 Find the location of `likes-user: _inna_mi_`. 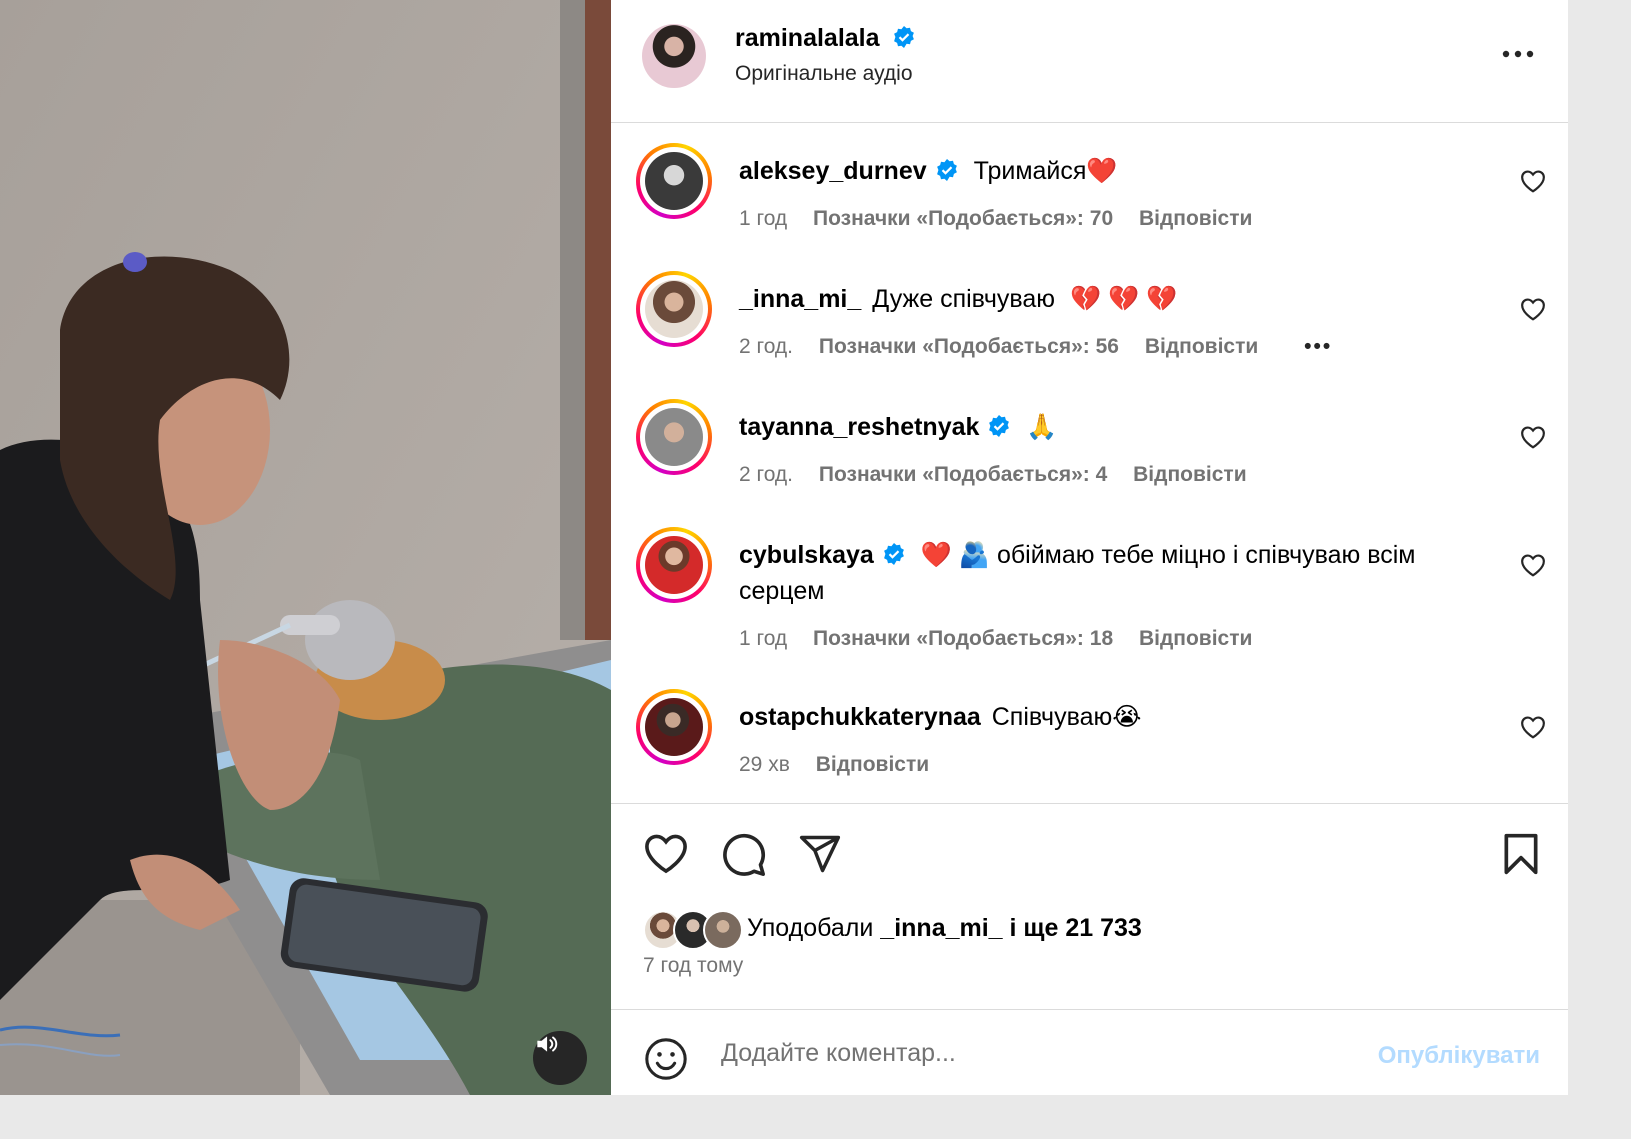

likes-user: _inna_mi_ is located at coordinates (941, 928).